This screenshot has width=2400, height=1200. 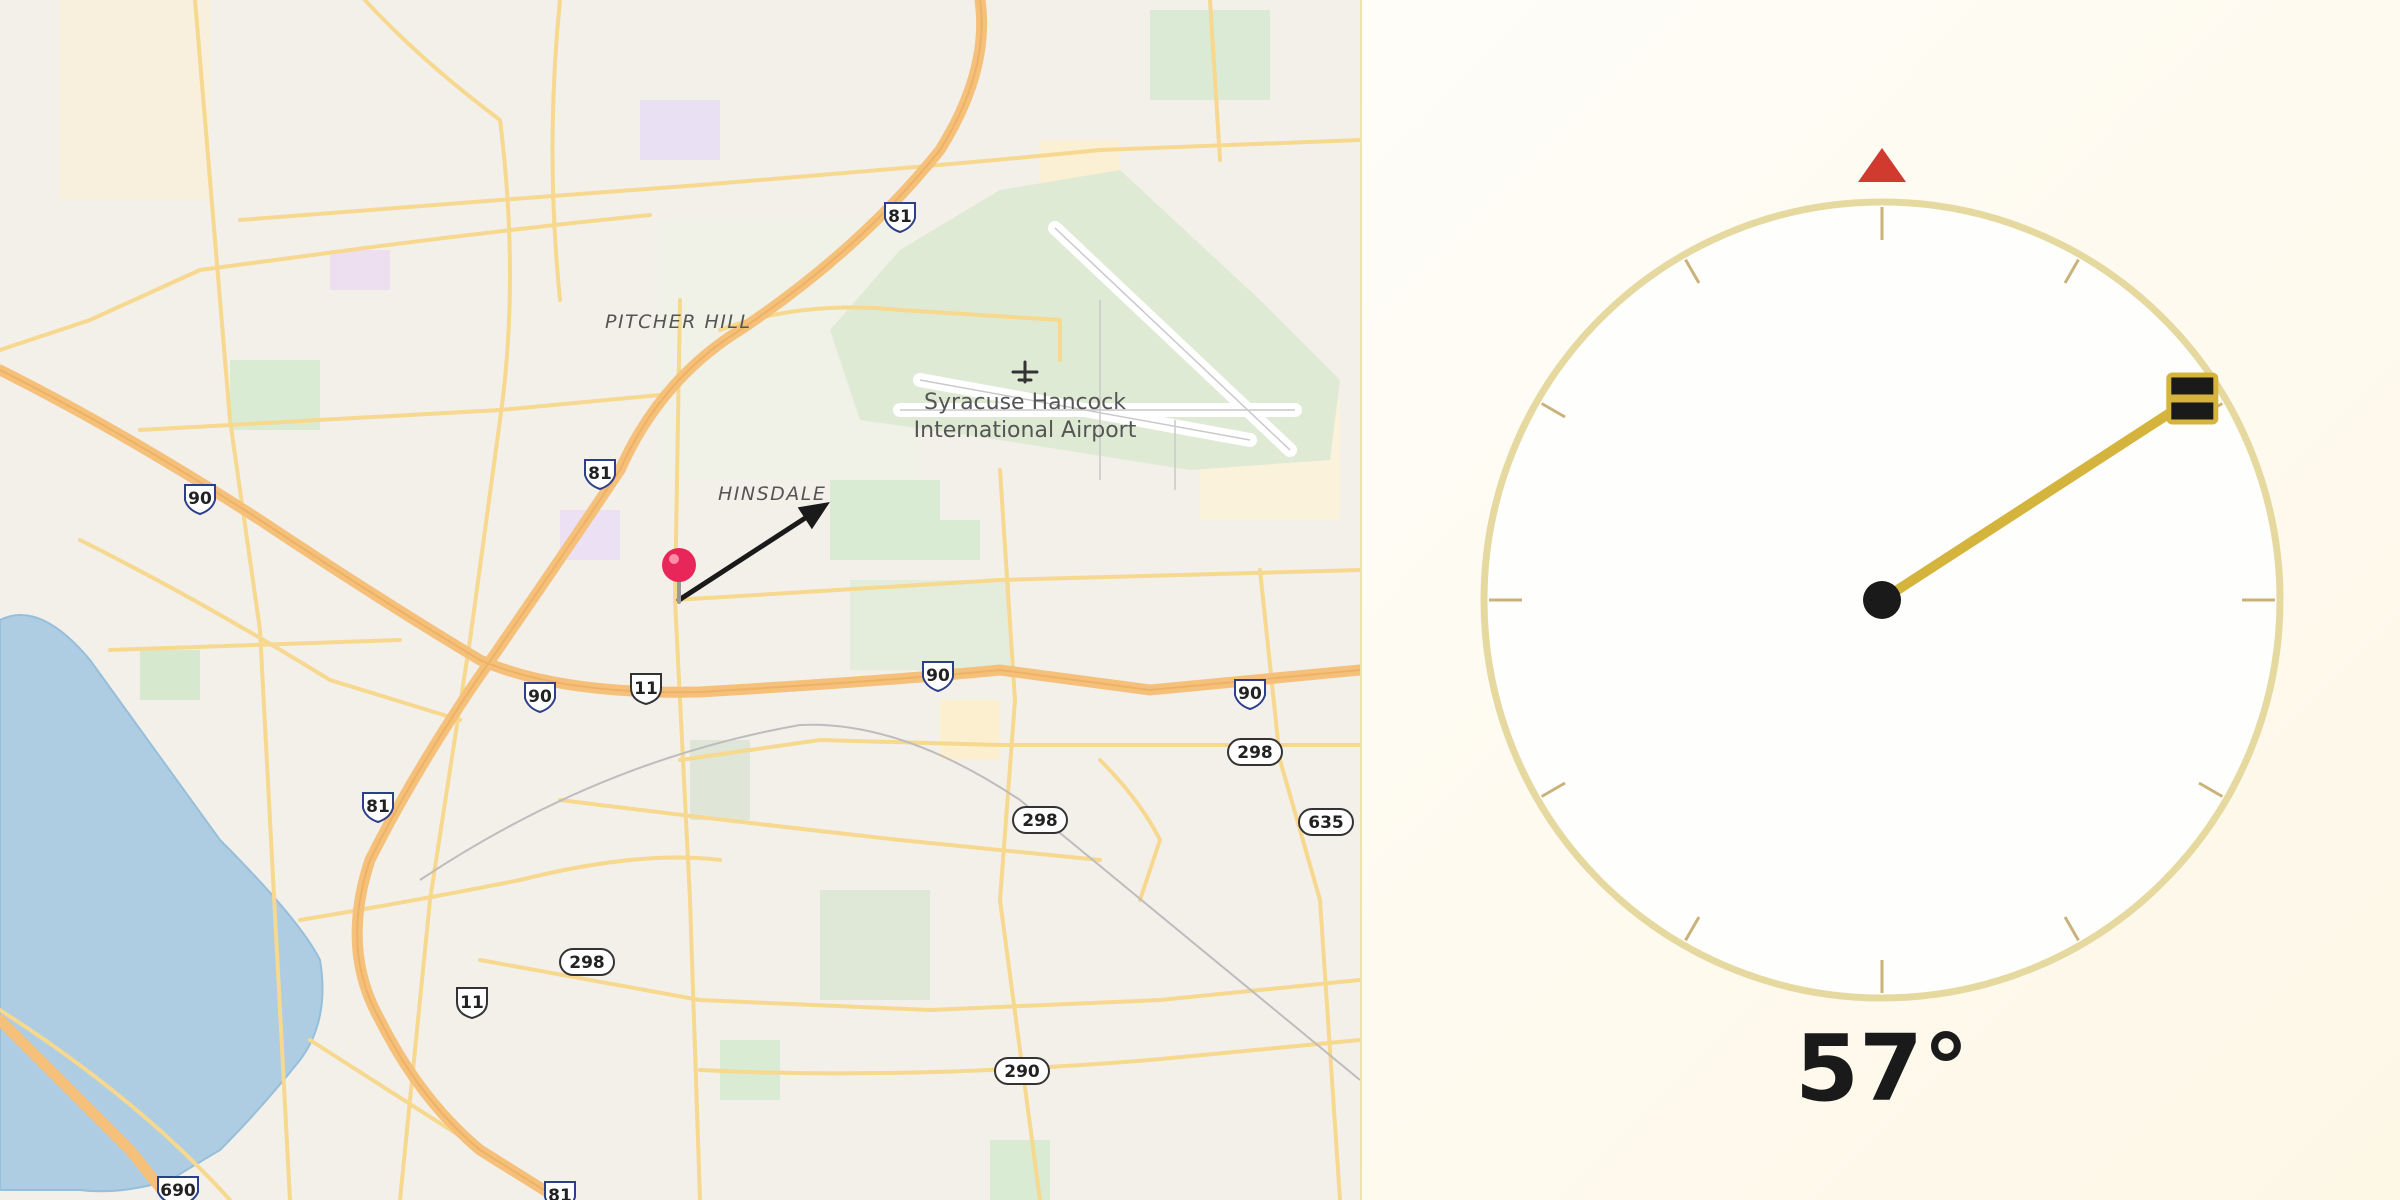 I want to click on route-shield-nys290: 290, so click(x=1022, y=1071).